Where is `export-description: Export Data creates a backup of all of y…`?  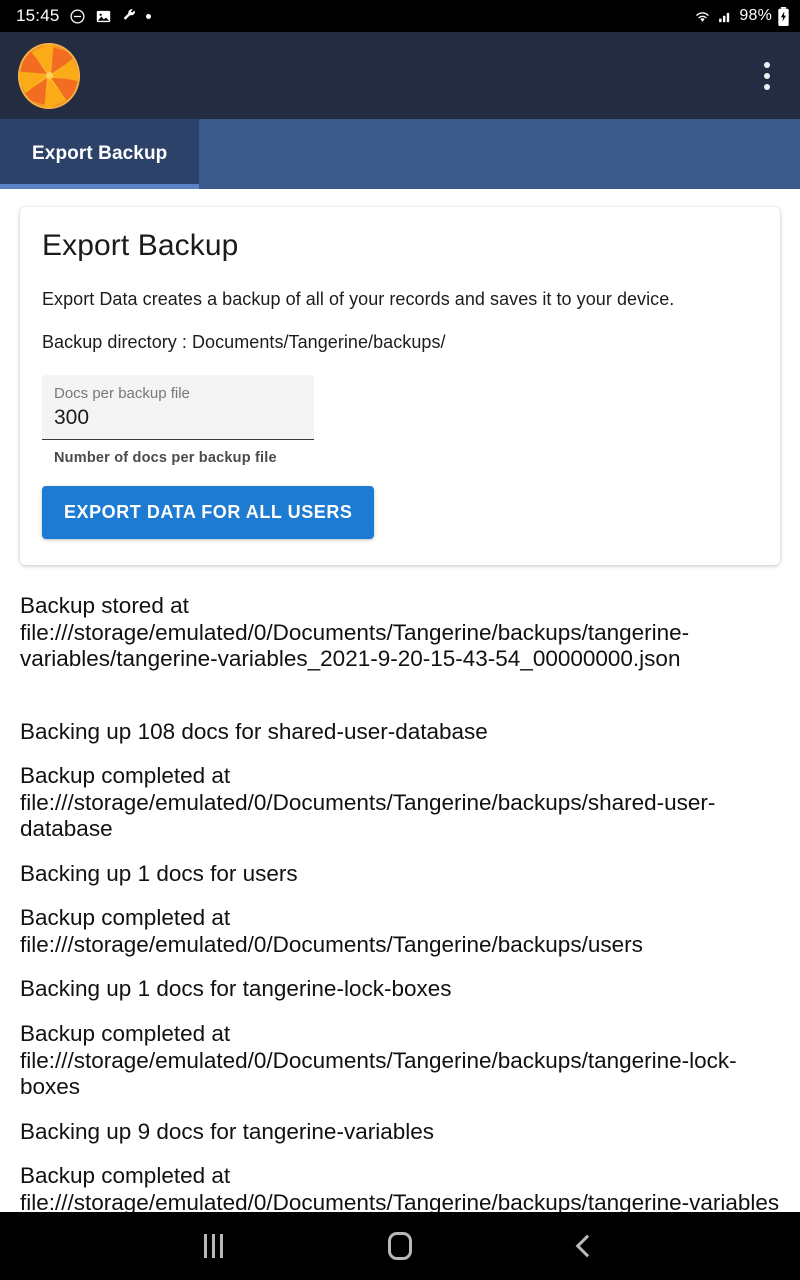 export-description: Export Data creates a backup of all of y… is located at coordinates (358, 299).